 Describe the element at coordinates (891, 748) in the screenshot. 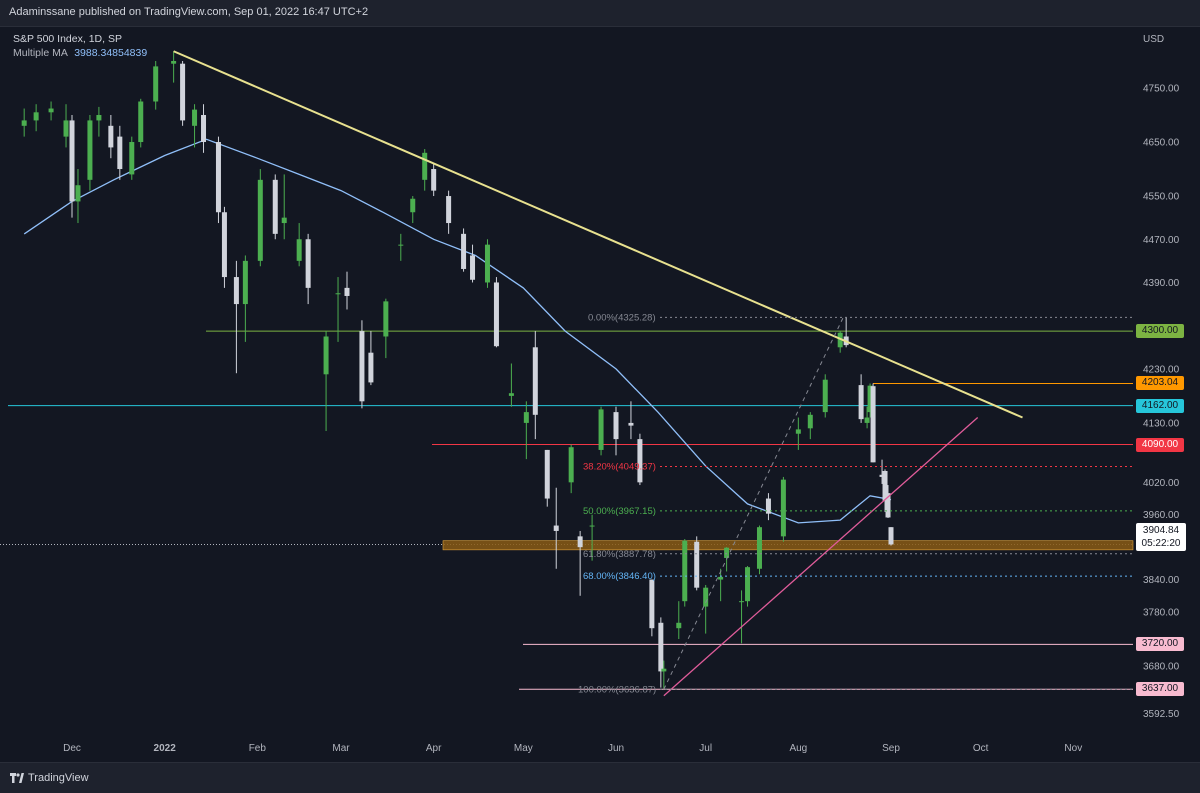

I see `x-tick-label: Sep` at that location.